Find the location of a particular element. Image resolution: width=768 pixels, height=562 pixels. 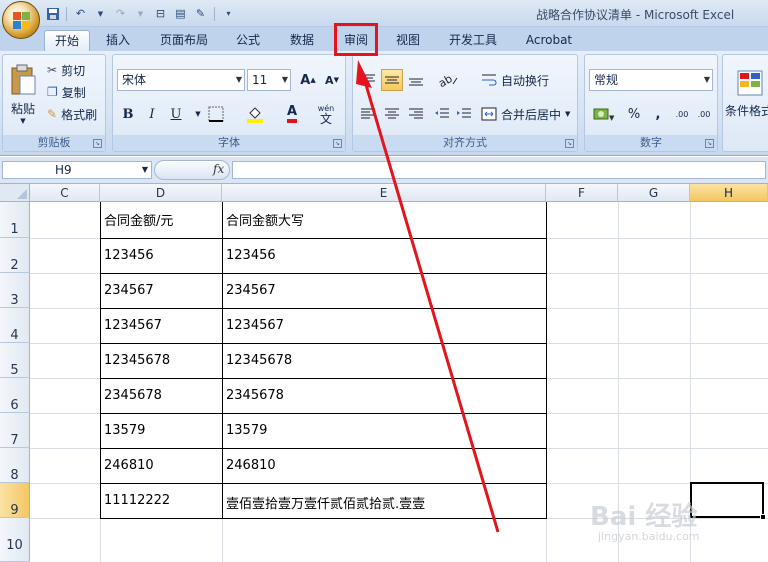

tab-formulas: 公式 is located at coordinates (248, 40).